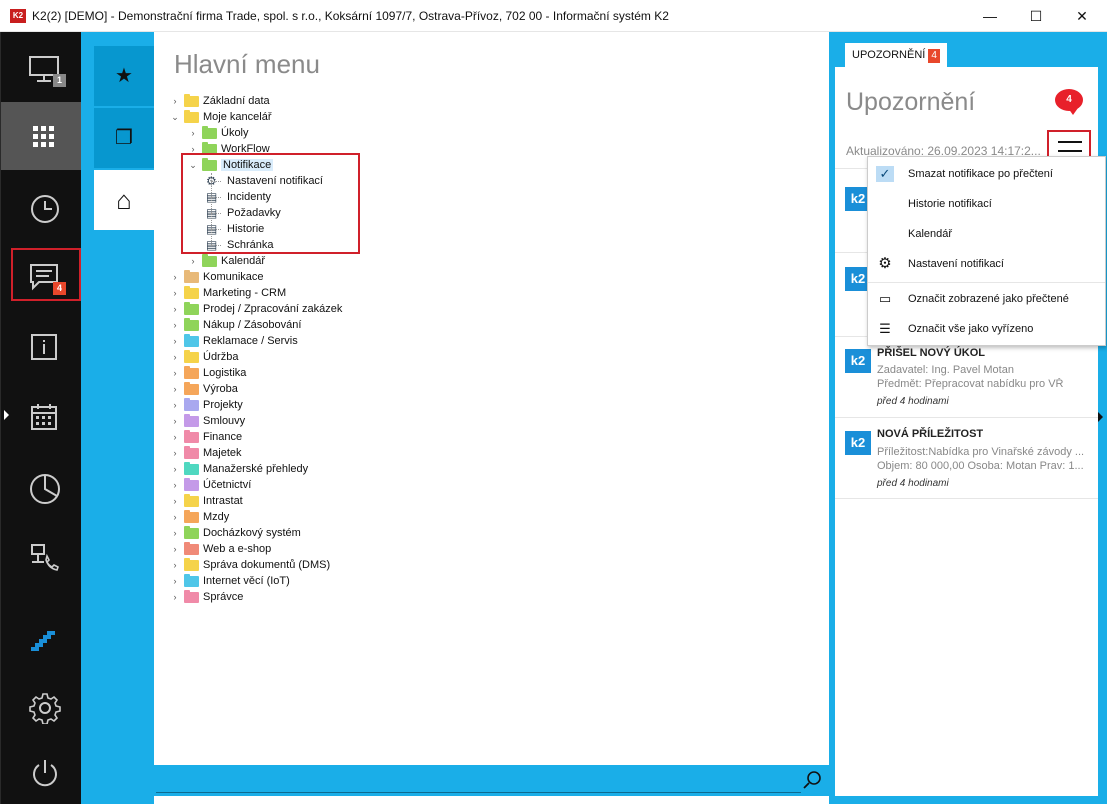 This screenshot has height=804, width=1107. I want to click on tree-item: › Nákup / Zásobování, so click(235, 325).